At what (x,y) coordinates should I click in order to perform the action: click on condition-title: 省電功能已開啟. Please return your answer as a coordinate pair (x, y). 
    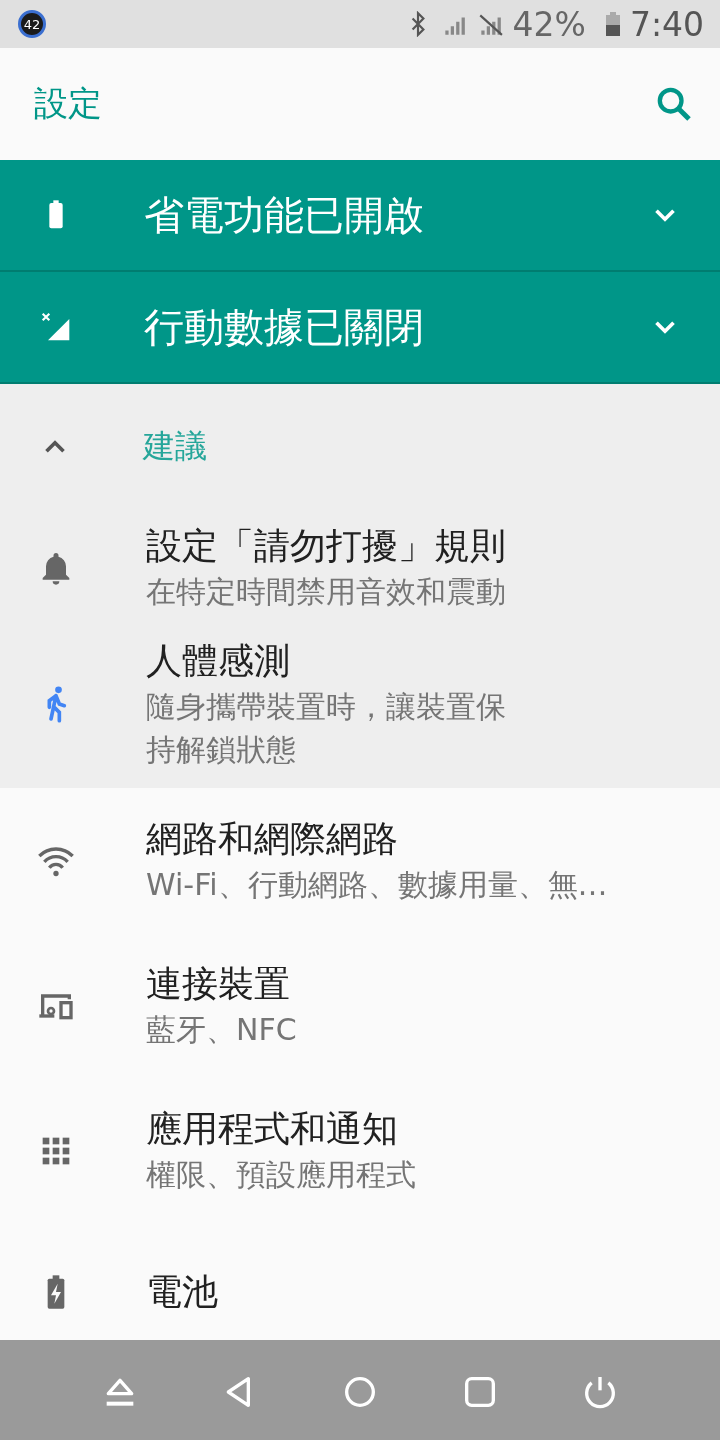
    Looking at the image, I should click on (284, 215).